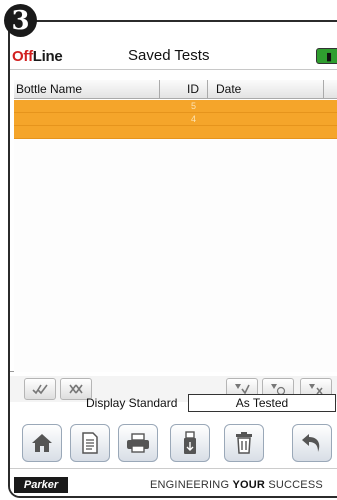 This screenshot has width=337, height=500. I want to click on trash-icon, so click(244, 443).